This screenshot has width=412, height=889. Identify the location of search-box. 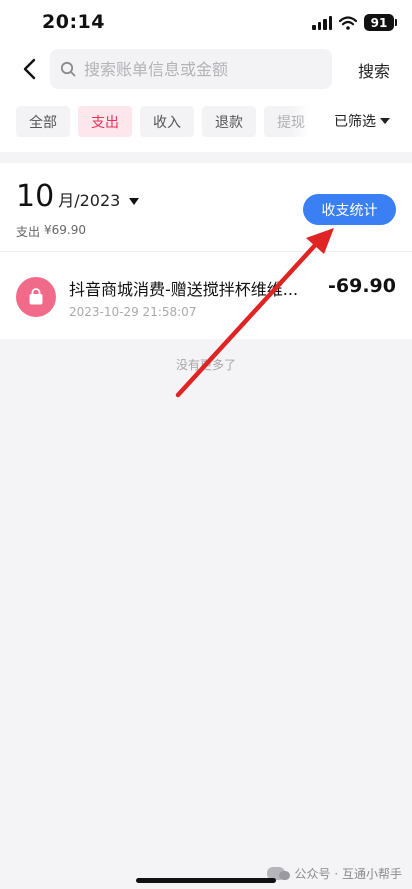
(191, 69).